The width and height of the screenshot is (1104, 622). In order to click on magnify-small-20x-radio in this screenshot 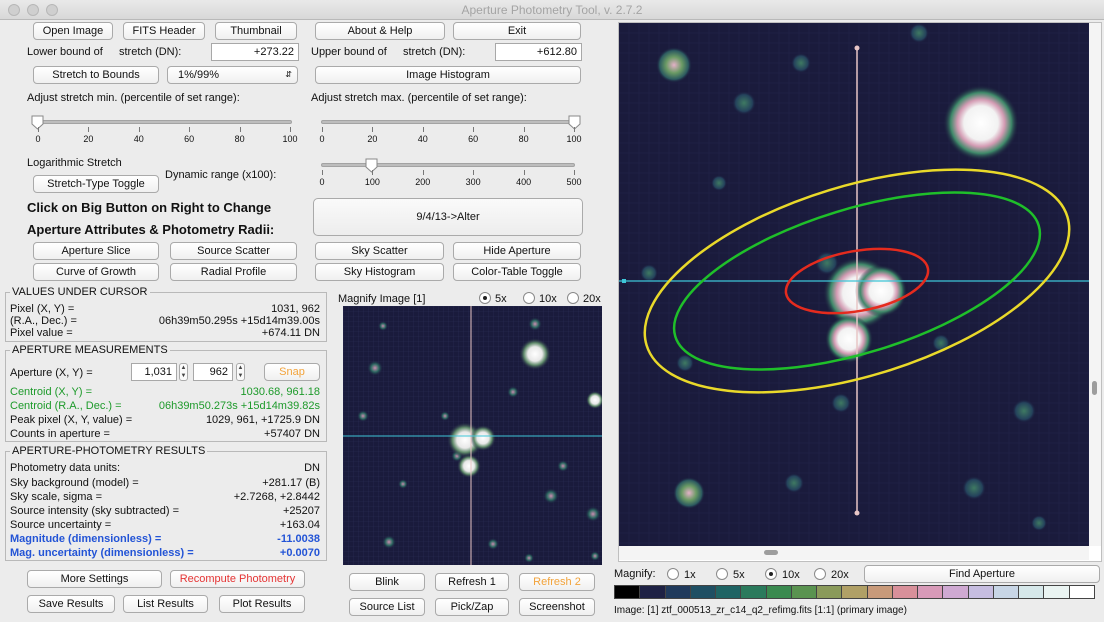, I will do `click(573, 298)`.